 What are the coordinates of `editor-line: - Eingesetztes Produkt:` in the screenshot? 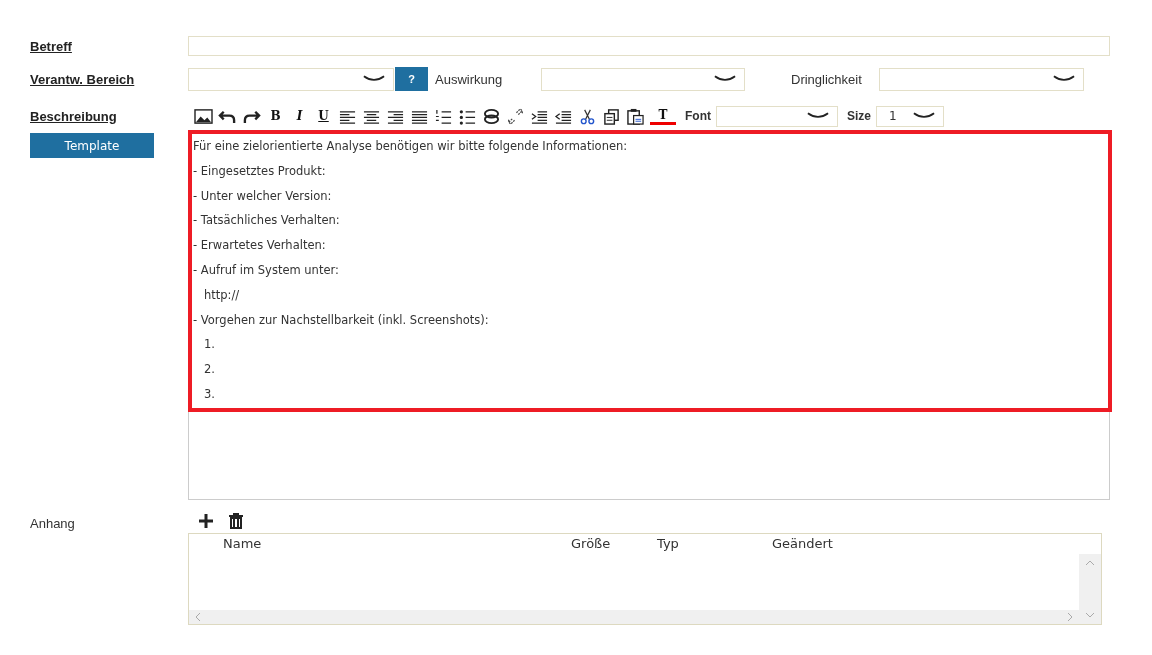 It's located at (260, 171).